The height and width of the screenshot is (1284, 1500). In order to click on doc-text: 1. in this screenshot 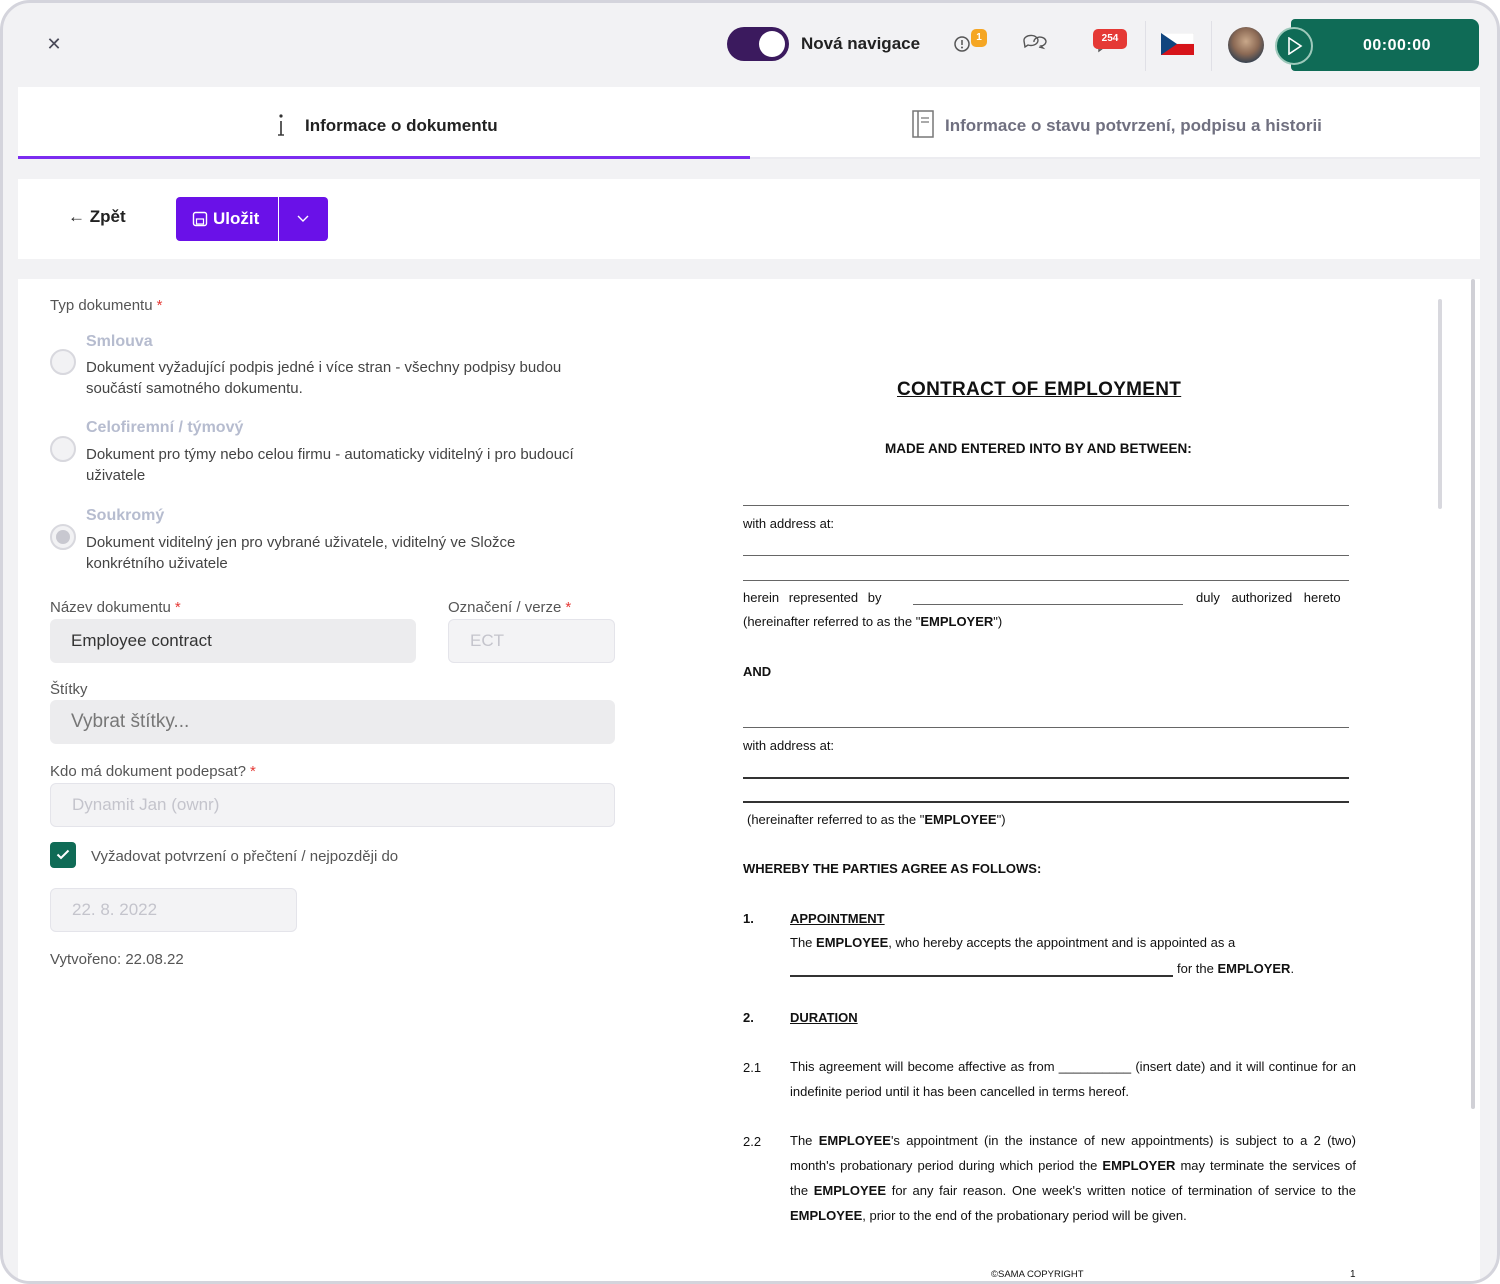, I will do `click(748, 918)`.